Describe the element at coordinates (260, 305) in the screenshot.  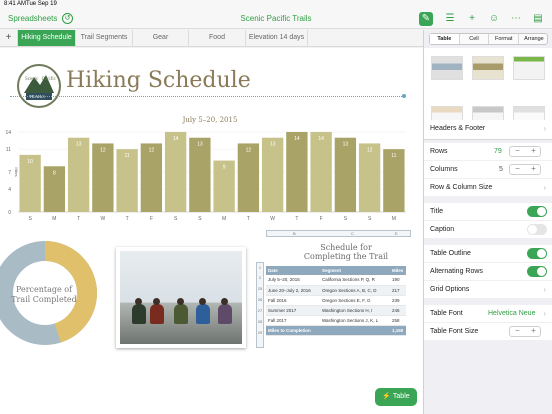
I see `row-header-bar: 1 2 25 26 27 28 29` at that location.